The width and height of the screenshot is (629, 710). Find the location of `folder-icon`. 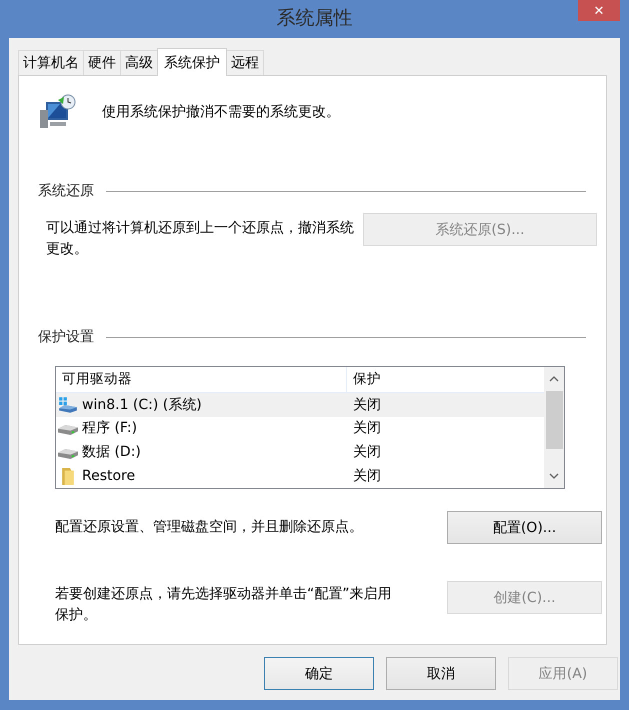

folder-icon is located at coordinates (68, 476).